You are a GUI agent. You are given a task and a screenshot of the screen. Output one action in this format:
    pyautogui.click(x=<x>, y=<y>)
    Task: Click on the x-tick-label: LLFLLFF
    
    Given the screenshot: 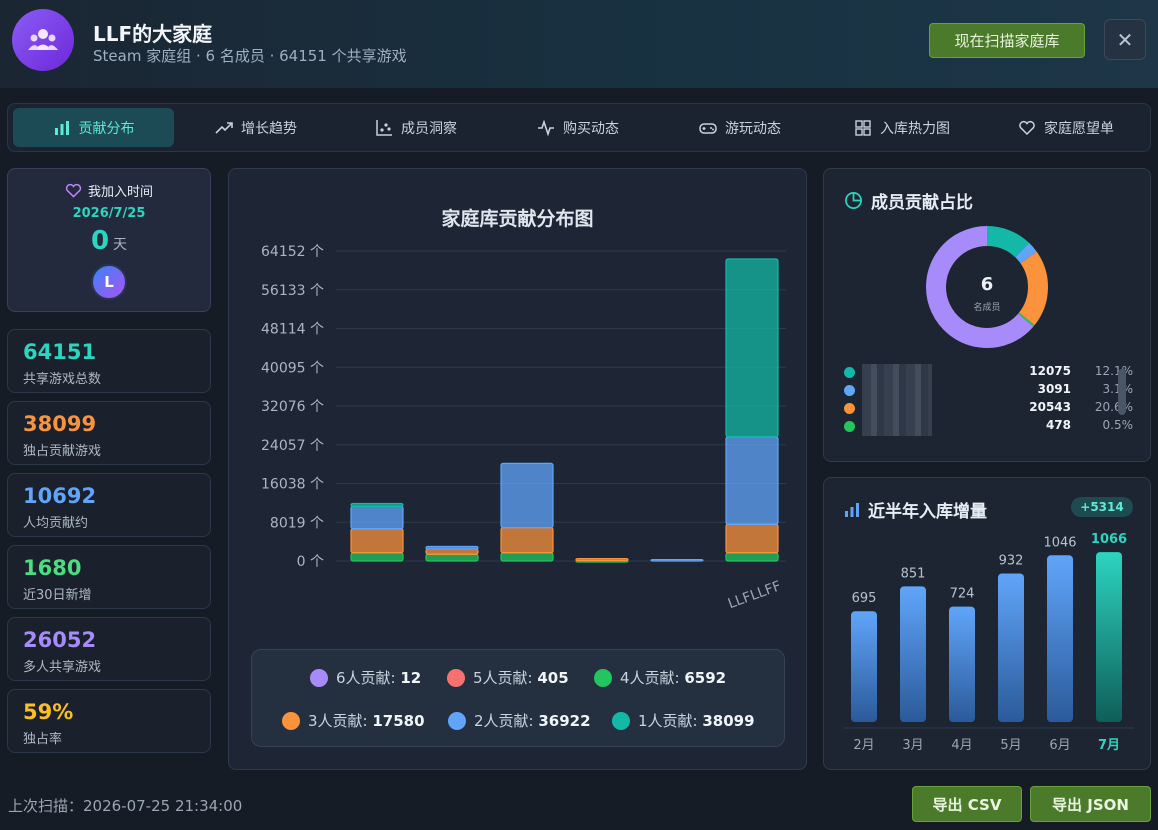 What is the action you would take?
    pyautogui.click(x=754, y=595)
    